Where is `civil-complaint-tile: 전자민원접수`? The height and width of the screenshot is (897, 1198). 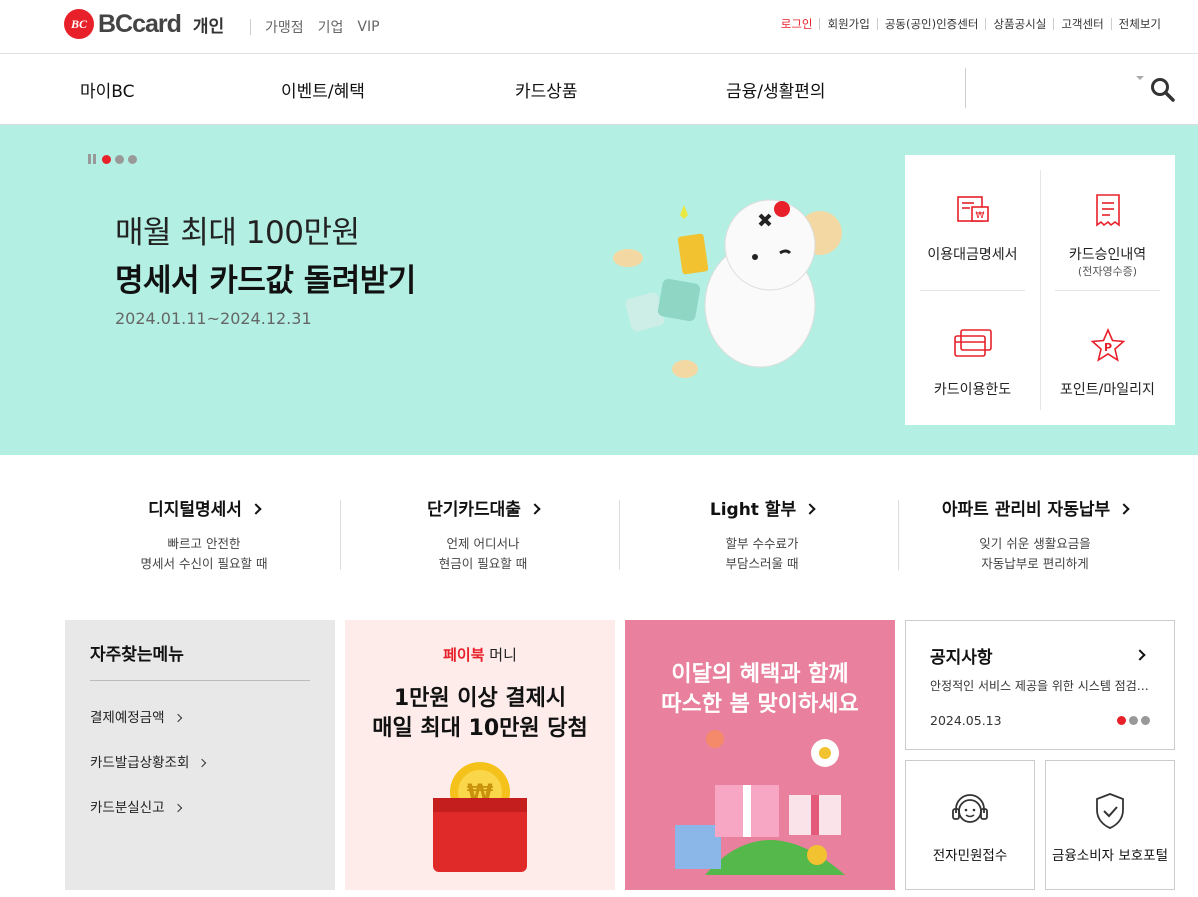
civil-complaint-tile: 전자민원접수 is located at coordinates (970, 825).